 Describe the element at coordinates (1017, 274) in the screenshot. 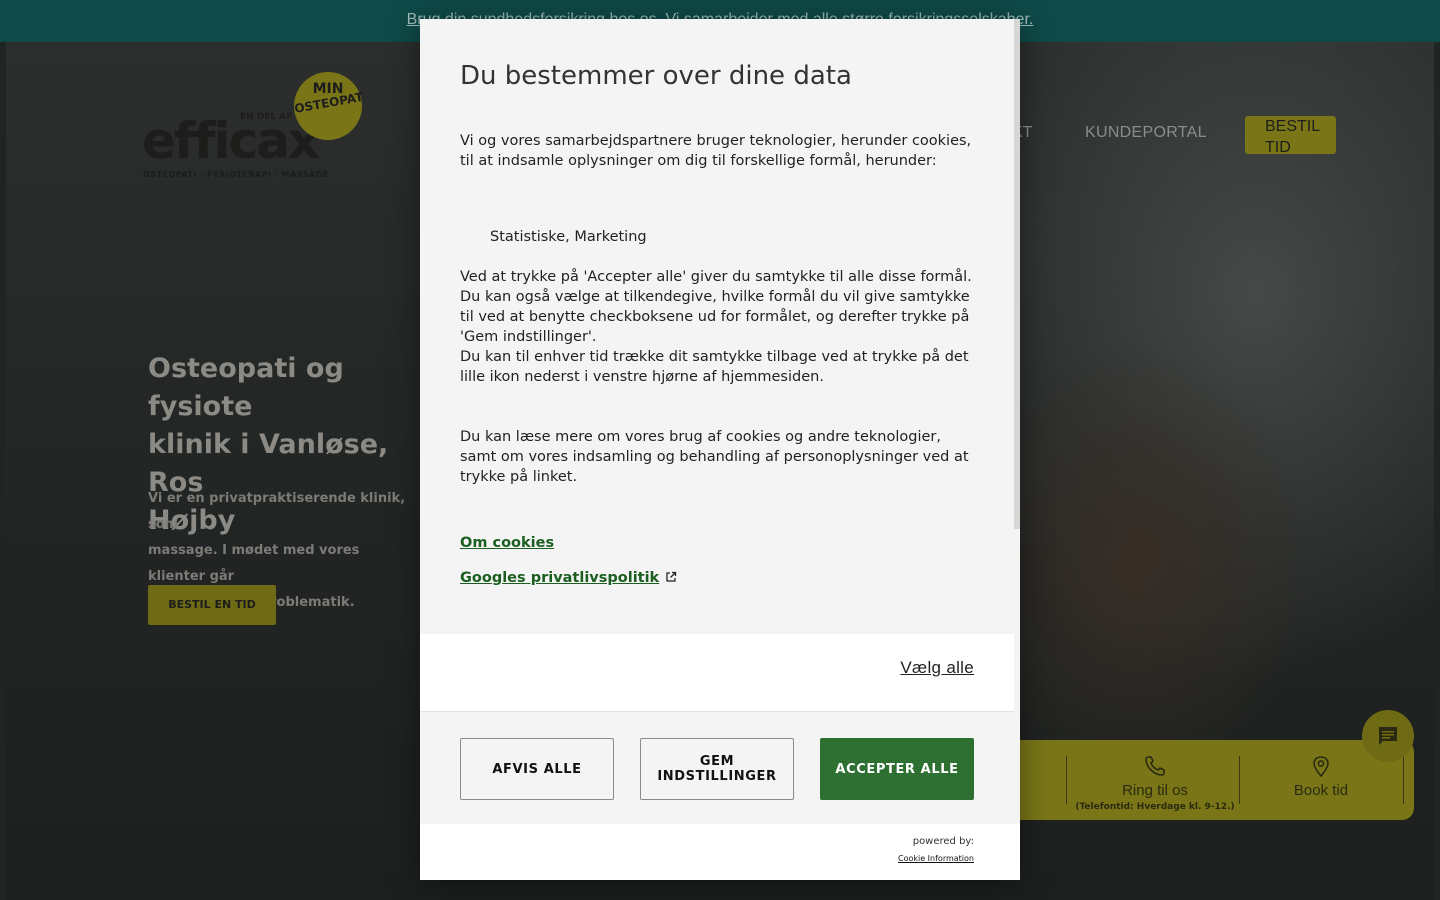

I see `consent-scrollbar` at that location.